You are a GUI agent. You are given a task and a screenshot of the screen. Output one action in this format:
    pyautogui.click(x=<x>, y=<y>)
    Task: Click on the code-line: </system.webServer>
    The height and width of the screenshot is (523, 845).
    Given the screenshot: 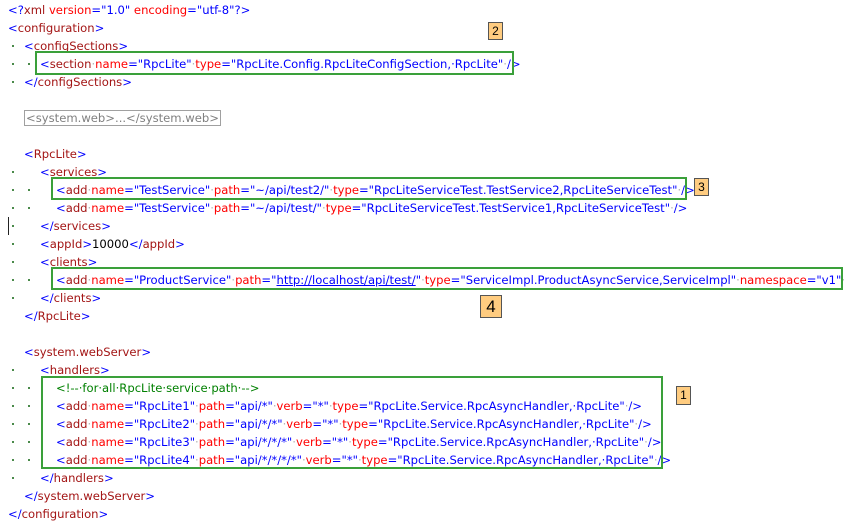 What is the action you would take?
    pyautogui.click(x=422, y=496)
    